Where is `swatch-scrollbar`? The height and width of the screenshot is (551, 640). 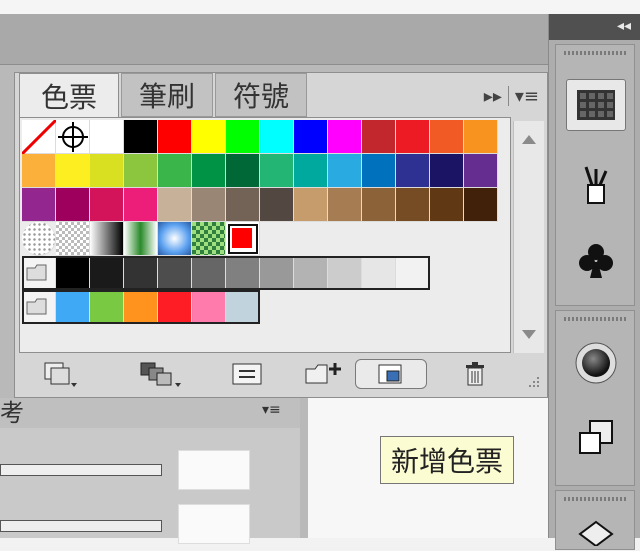
swatch-scrollbar is located at coordinates (528, 237).